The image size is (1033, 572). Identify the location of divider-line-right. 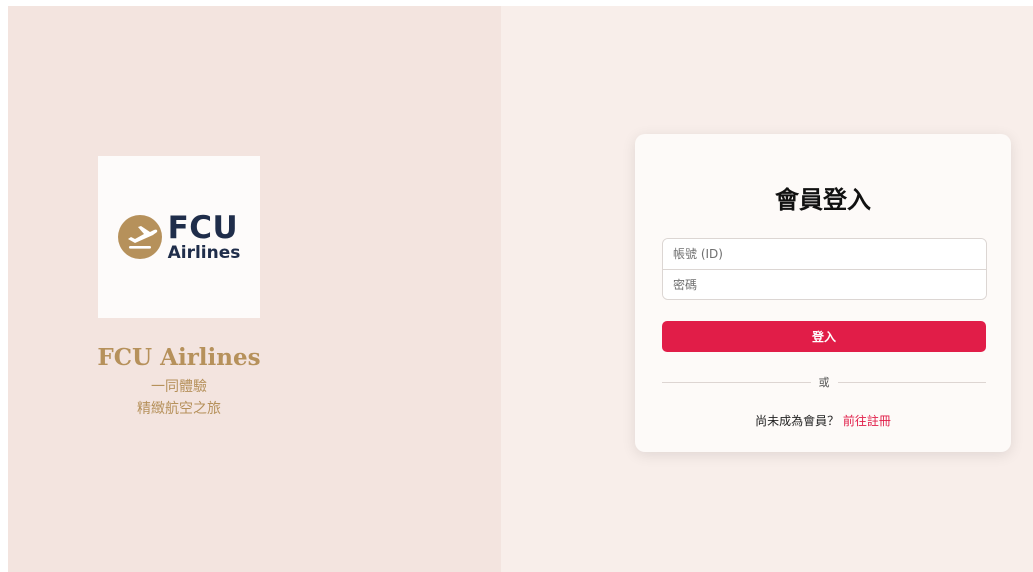
(911, 382).